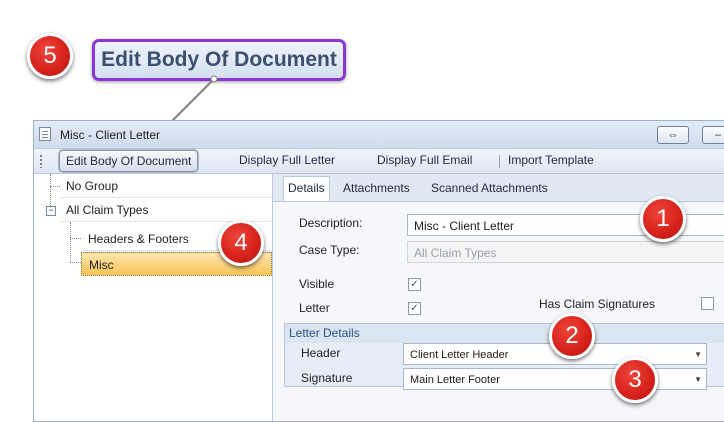  Describe the element at coordinates (424, 160) in the screenshot. I see `display-full-email-button: Display Full Email` at that location.